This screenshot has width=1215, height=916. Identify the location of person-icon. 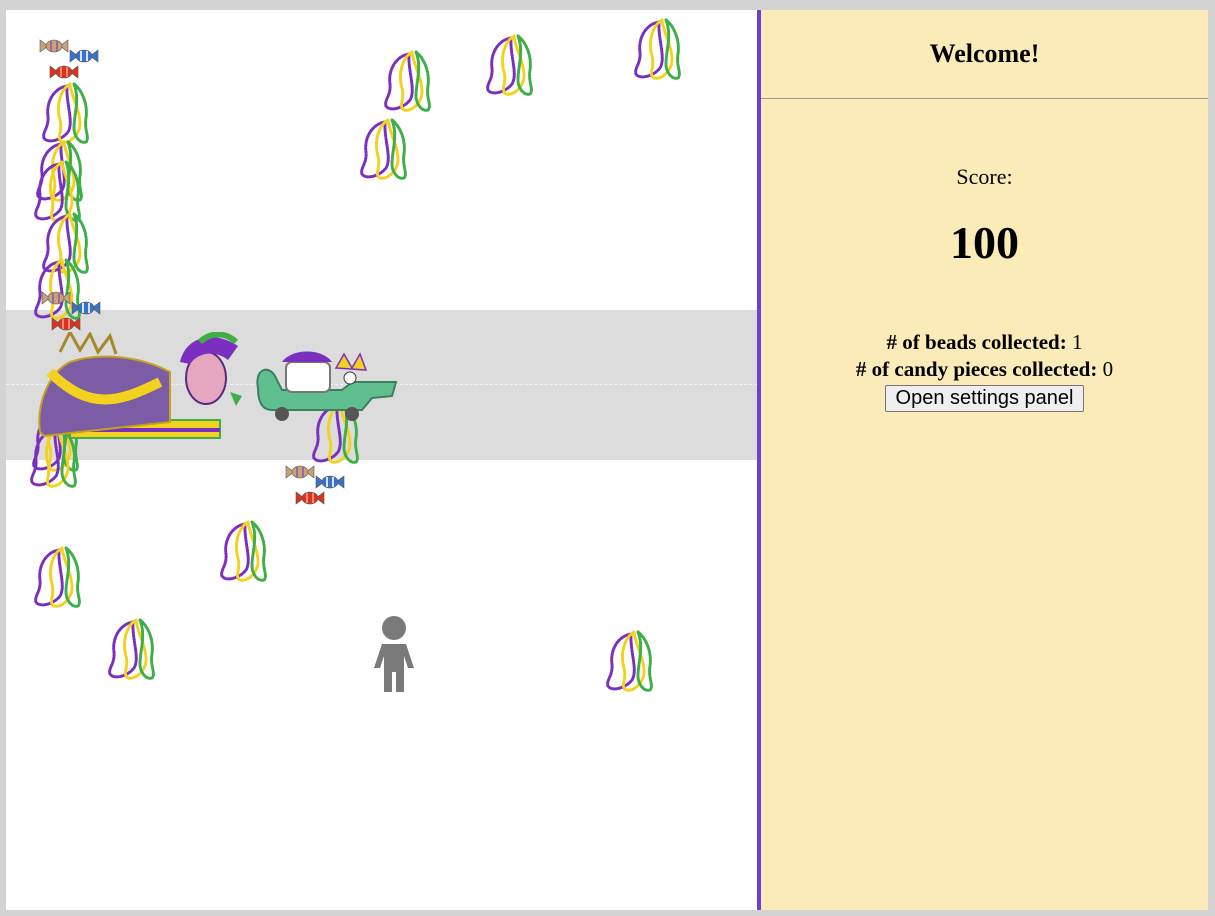
(394, 654).